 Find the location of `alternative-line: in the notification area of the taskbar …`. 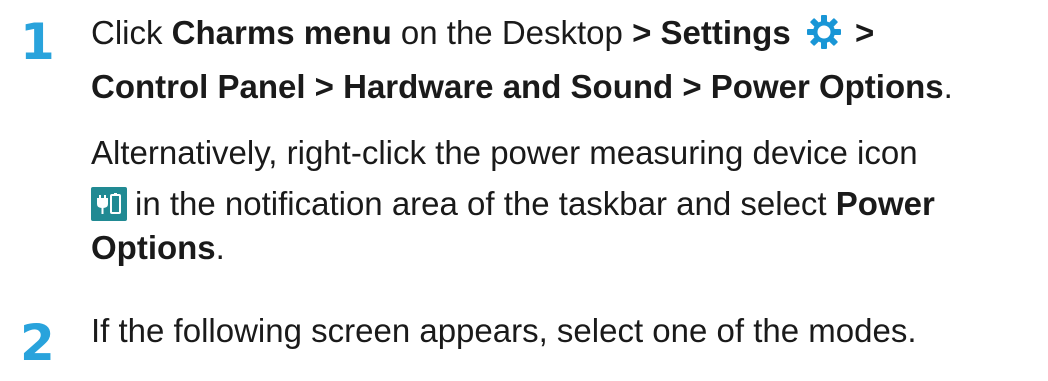

alternative-line: in the notification area of the taskbar … is located at coordinates (513, 203).